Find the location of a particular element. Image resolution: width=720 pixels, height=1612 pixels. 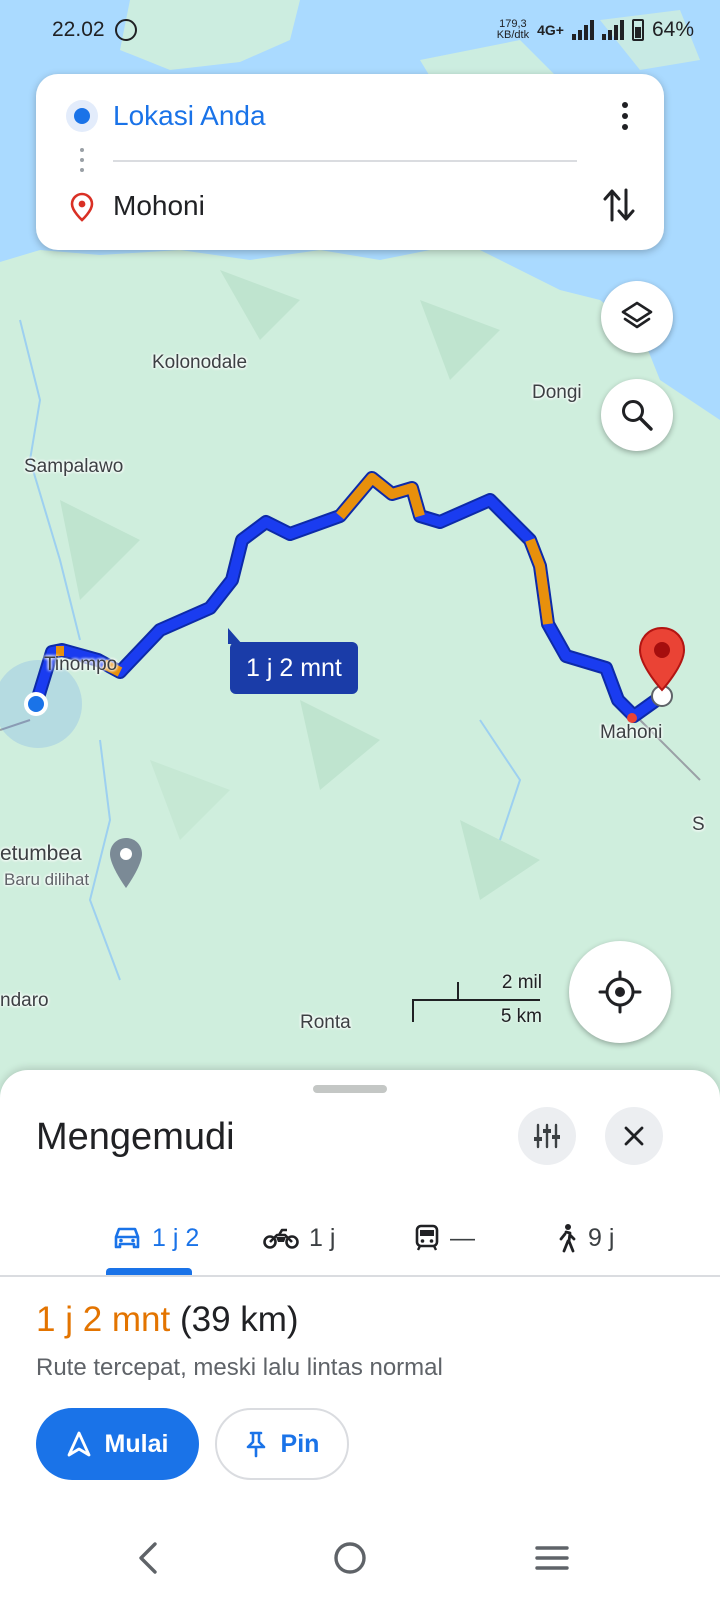

route-summary: 1 j 2 mnt (39 km) is located at coordinates (167, 1320).